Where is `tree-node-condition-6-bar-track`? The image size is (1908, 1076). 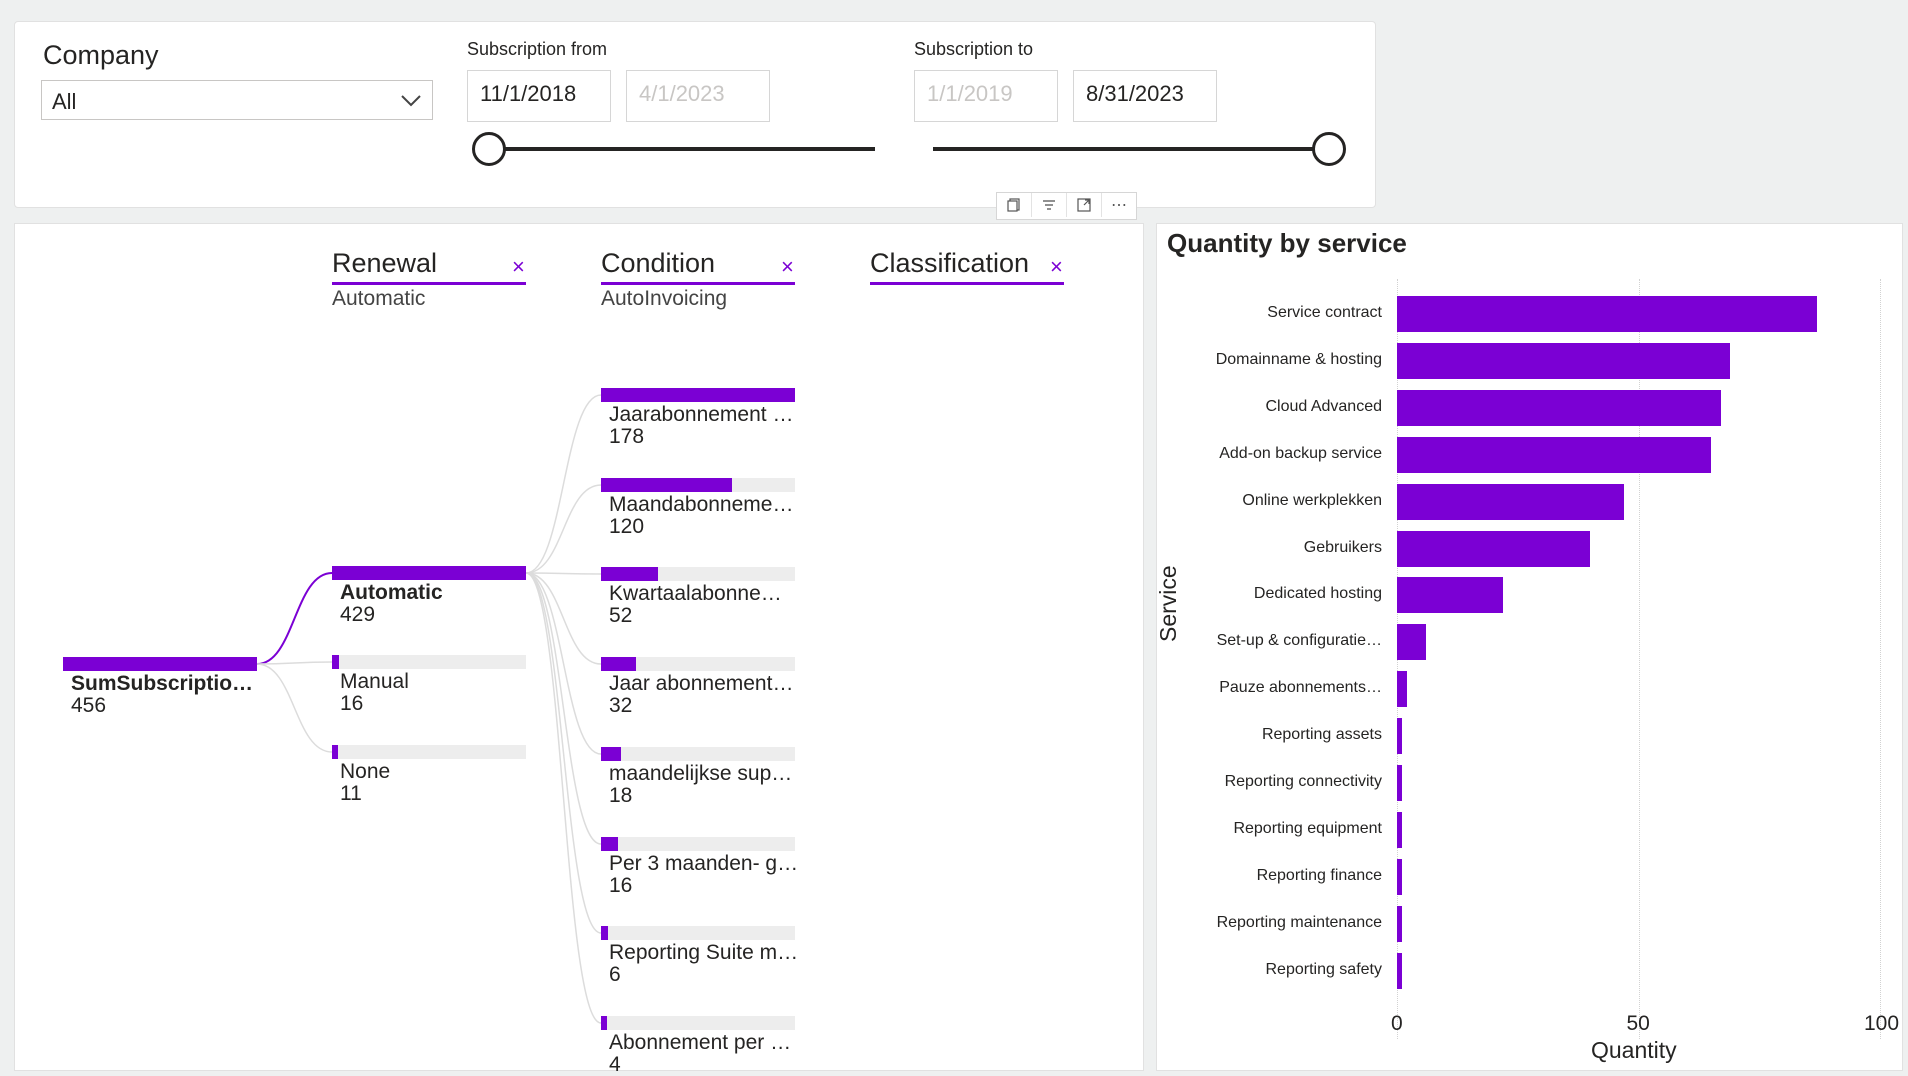
tree-node-condition-6-bar-track is located at coordinates (698, 933).